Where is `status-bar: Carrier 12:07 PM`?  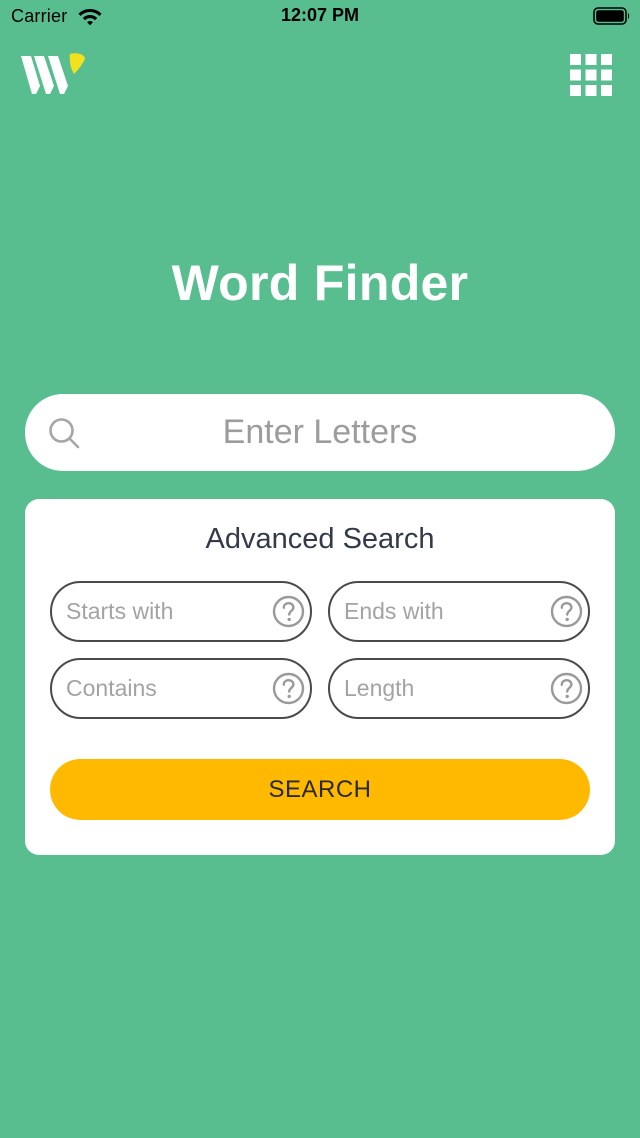
status-bar: Carrier 12:07 PM is located at coordinates (320, 17).